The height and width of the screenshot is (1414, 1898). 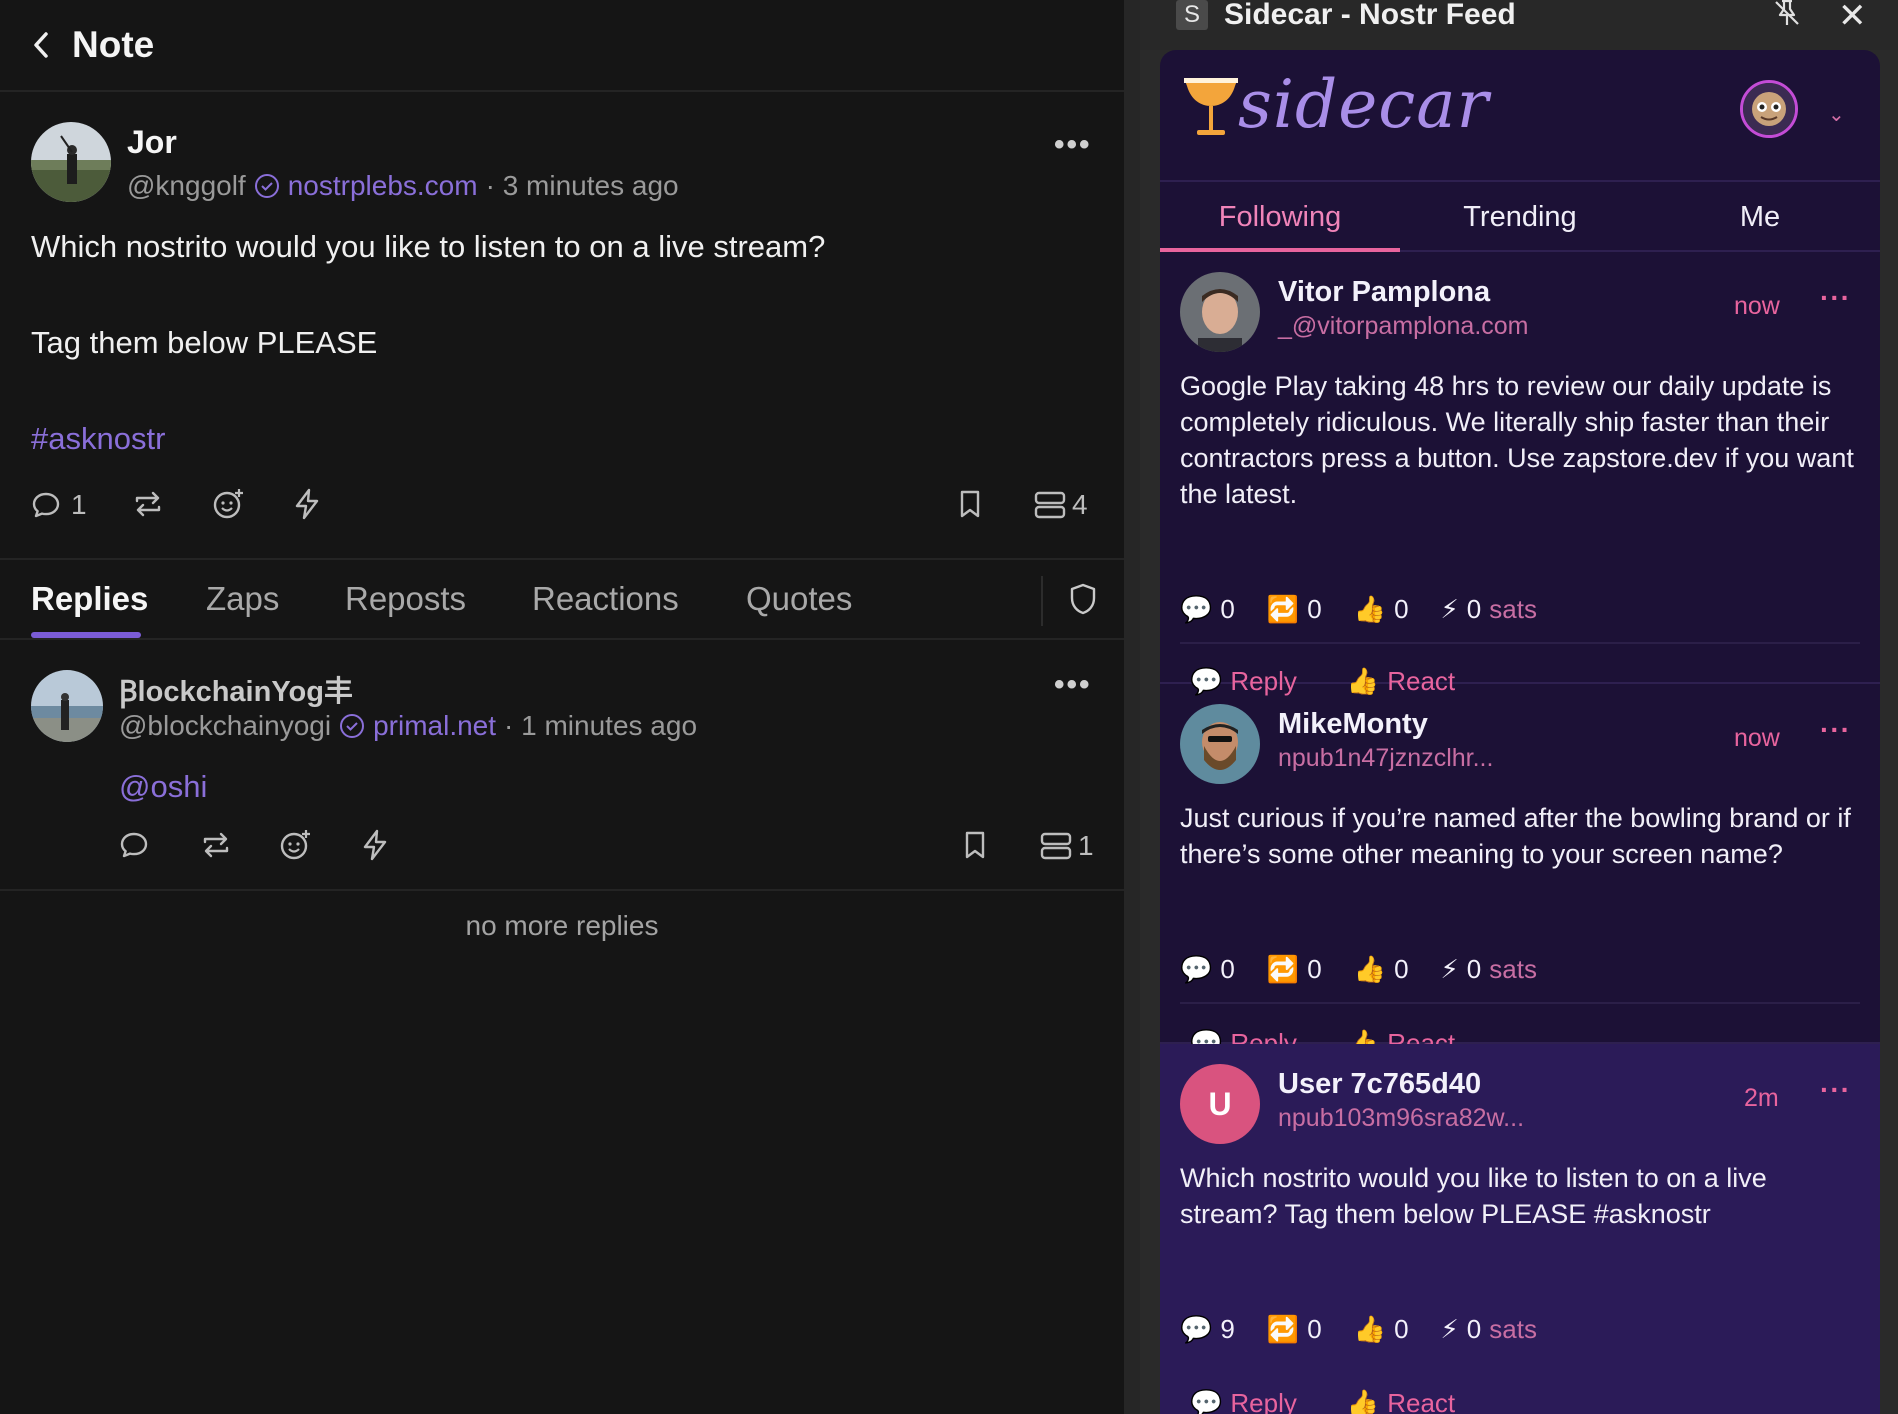 What do you see at coordinates (1520, 218) in the screenshot?
I see `tab-trending: Trending` at bounding box center [1520, 218].